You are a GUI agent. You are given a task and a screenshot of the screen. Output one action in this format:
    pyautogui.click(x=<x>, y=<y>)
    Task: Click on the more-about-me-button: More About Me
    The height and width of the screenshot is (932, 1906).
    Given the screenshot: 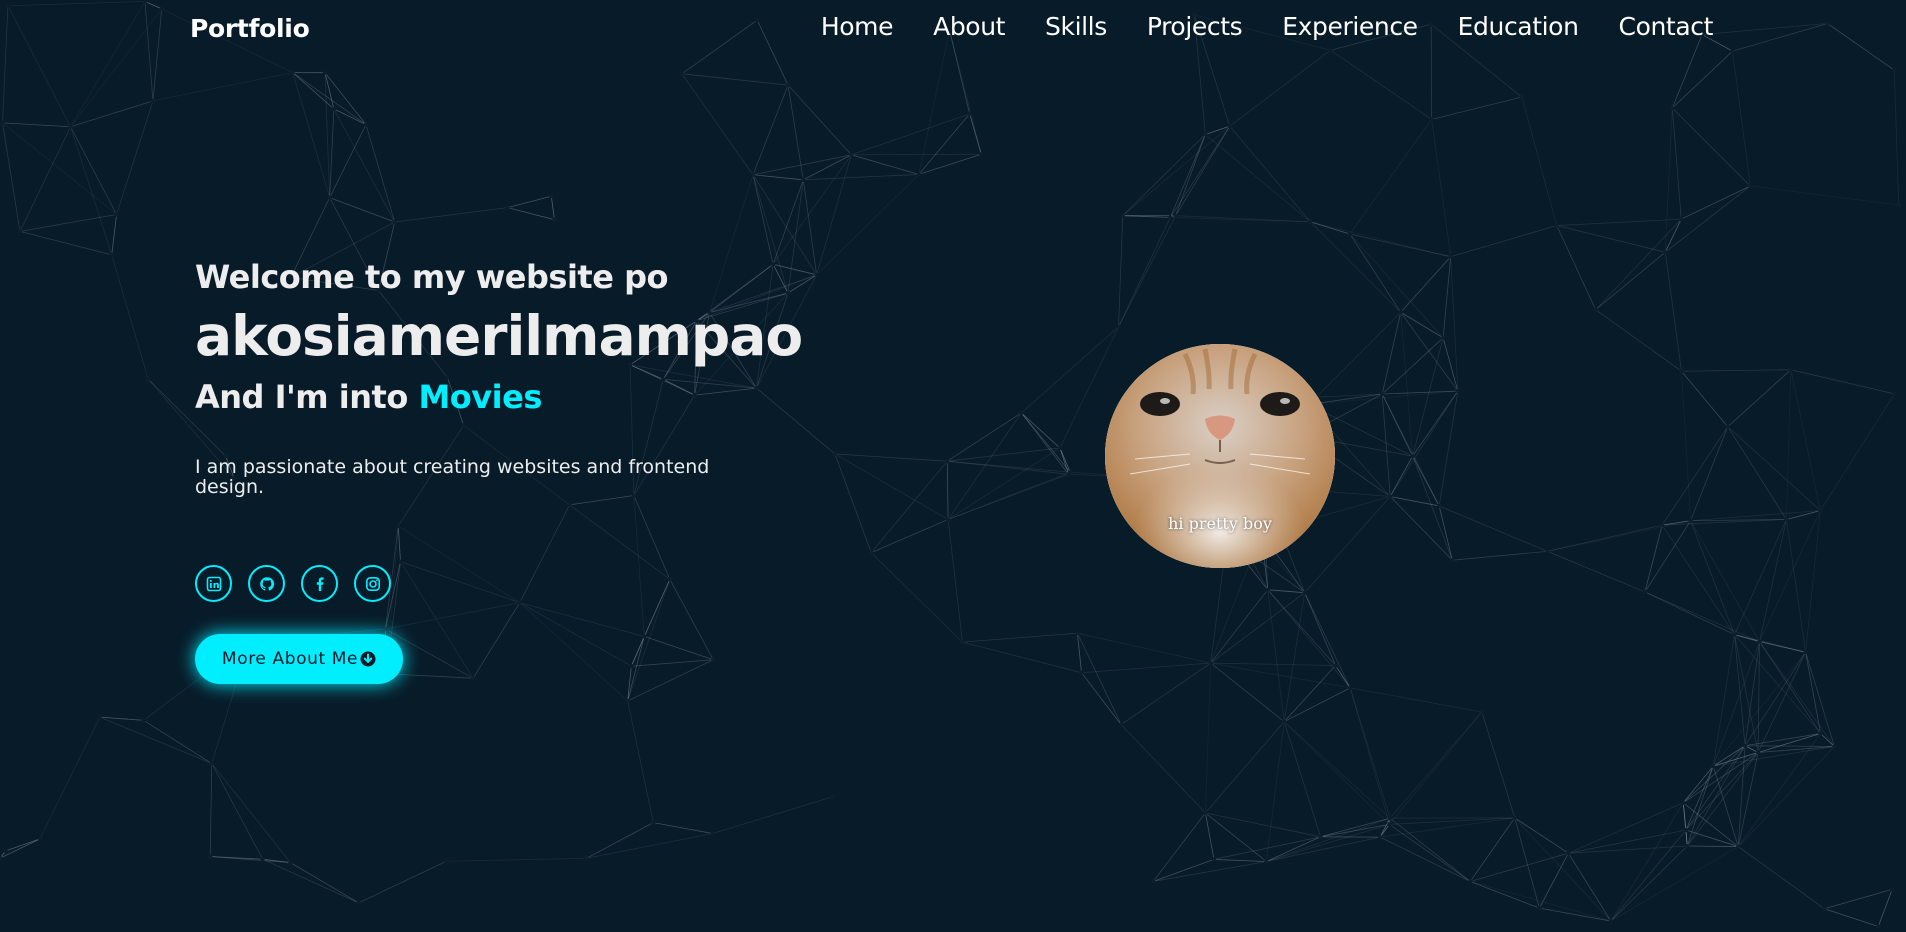 What is the action you would take?
    pyautogui.click(x=299, y=659)
    